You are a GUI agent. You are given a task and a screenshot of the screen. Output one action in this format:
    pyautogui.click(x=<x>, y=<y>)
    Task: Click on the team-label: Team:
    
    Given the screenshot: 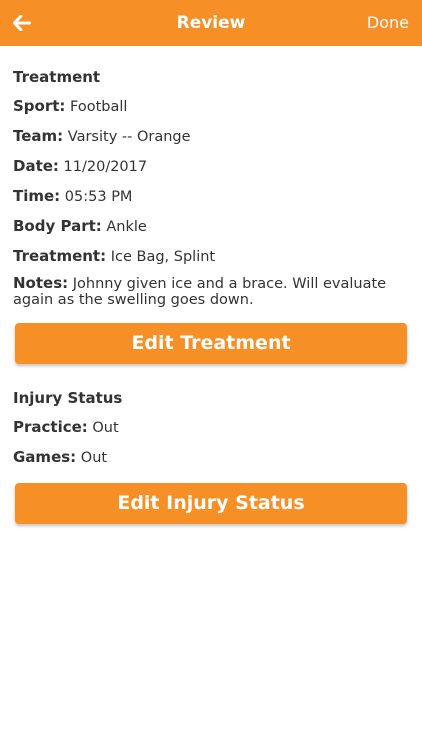 What is the action you would take?
    pyautogui.click(x=38, y=136)
    